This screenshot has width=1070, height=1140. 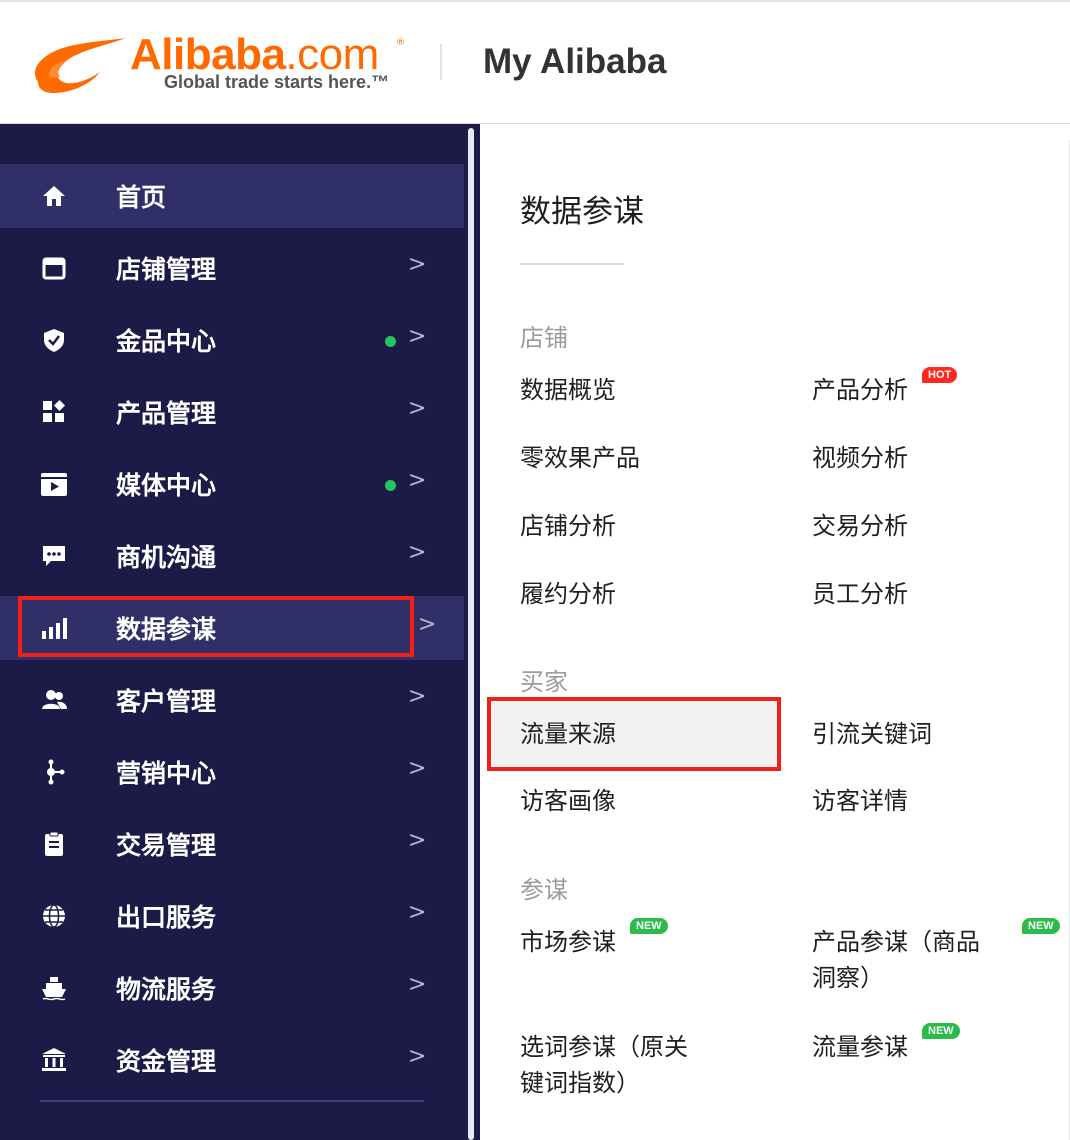 I want to click on page-title: My Alibaba, so click(x=575, y=61).